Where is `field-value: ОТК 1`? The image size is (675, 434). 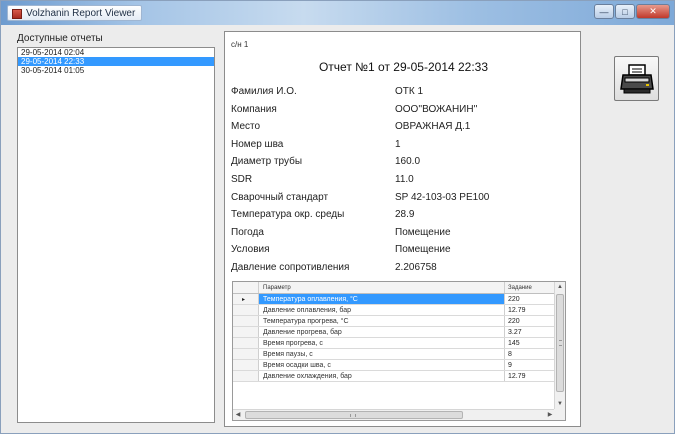
field-value: ОТК 1 is located at coordinates (409, 91).